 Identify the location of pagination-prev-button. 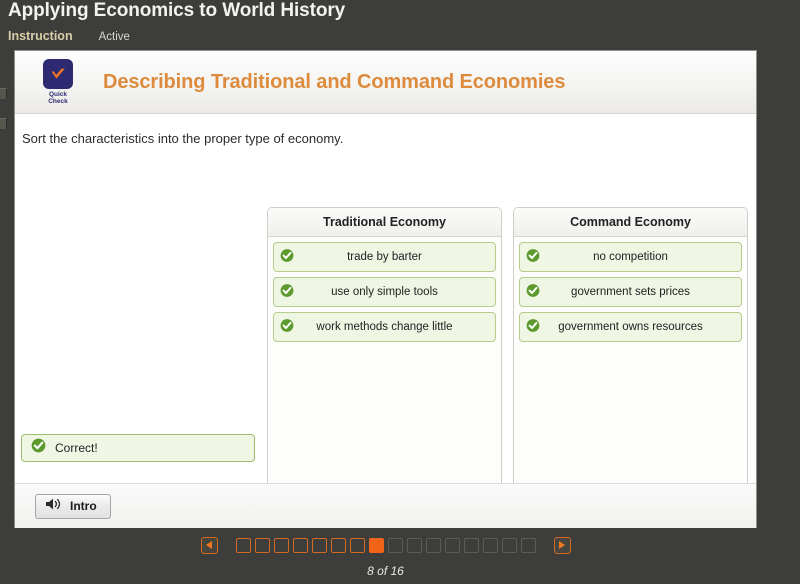
(209, 545).